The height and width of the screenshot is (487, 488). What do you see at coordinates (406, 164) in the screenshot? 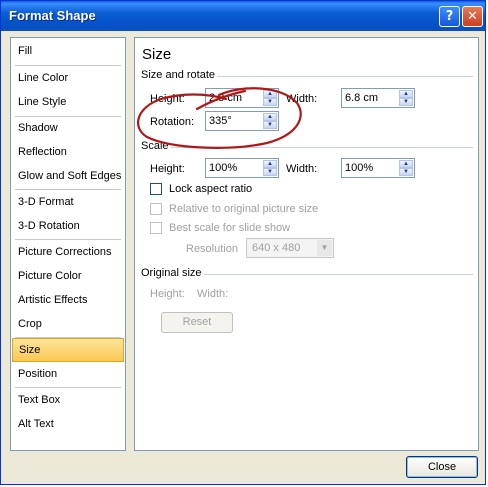
I see `scale-width-up-arrow-icon: ▲` at bounding box center [406, 164].